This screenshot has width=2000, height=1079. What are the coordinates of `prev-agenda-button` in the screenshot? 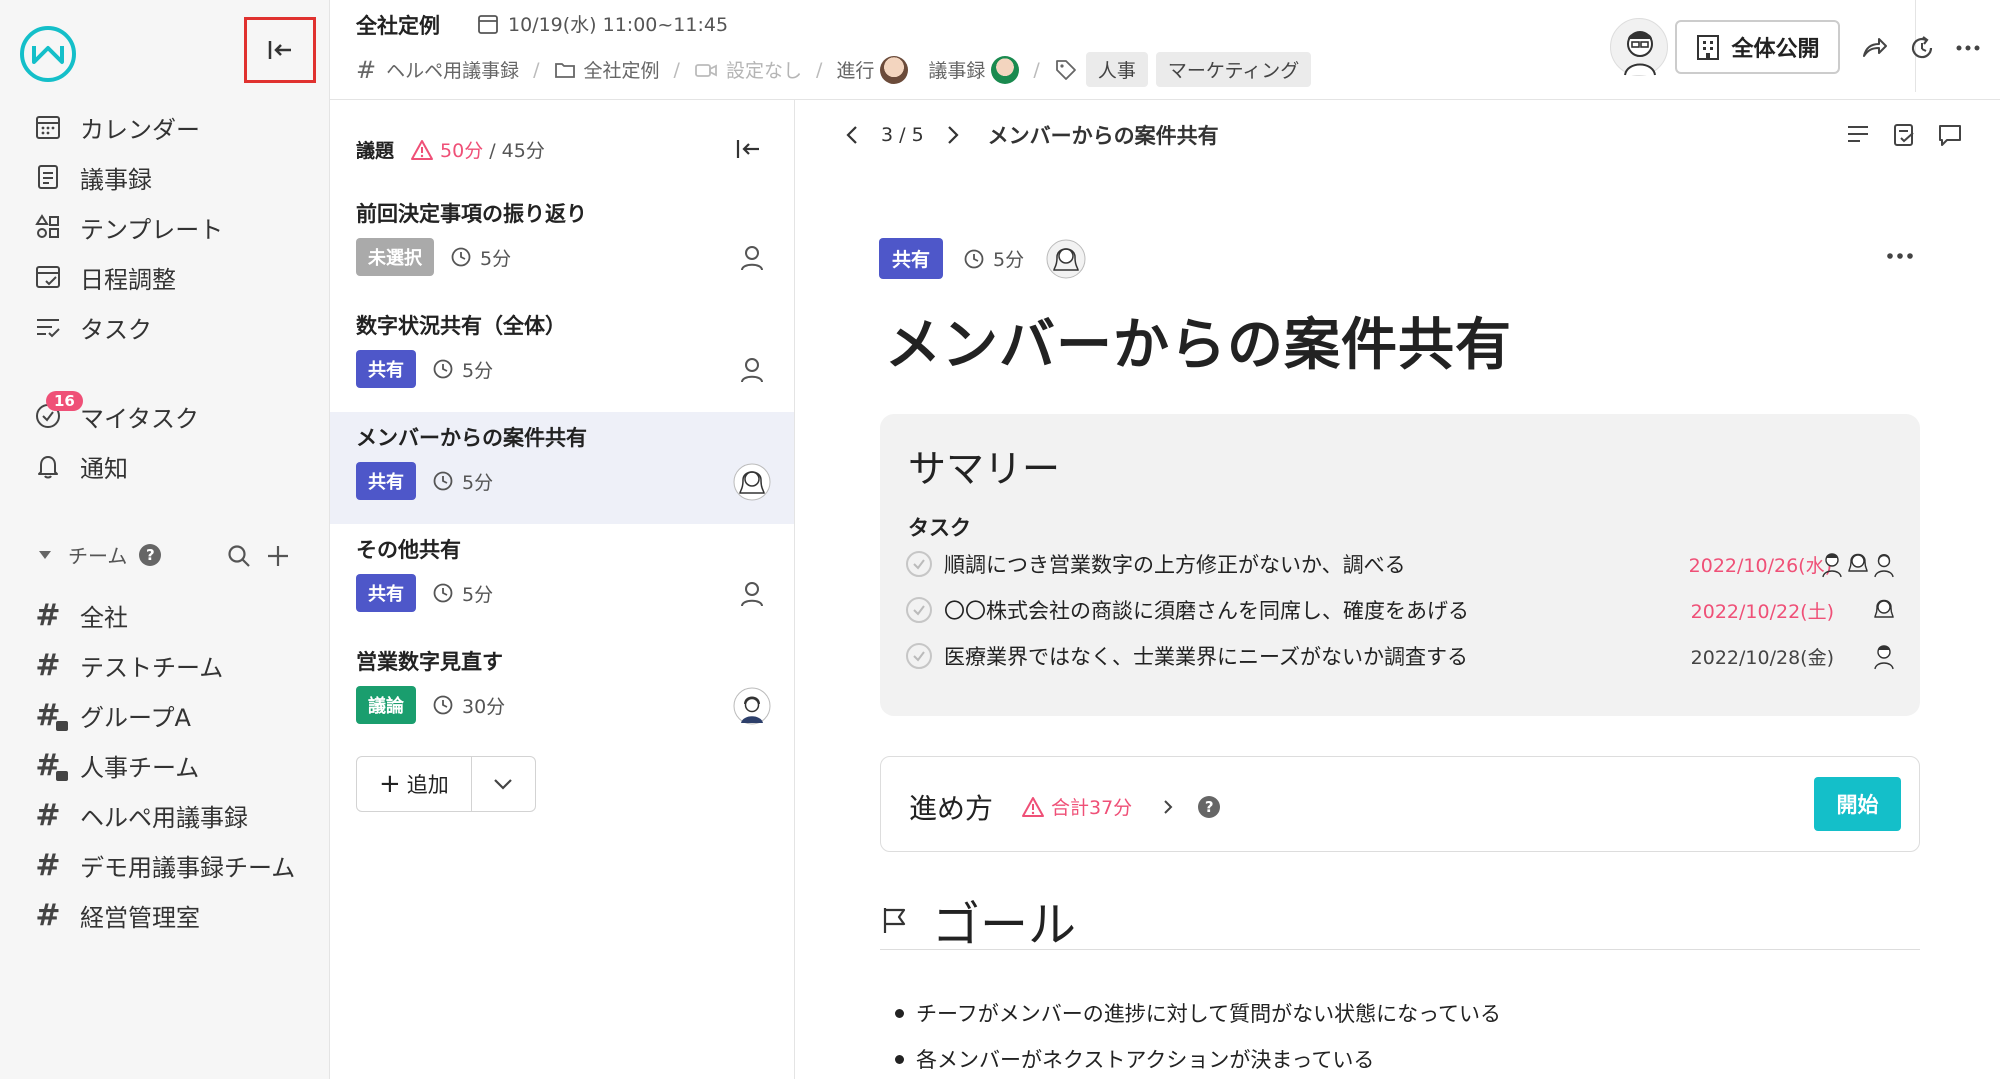 It's located at (852, 135).